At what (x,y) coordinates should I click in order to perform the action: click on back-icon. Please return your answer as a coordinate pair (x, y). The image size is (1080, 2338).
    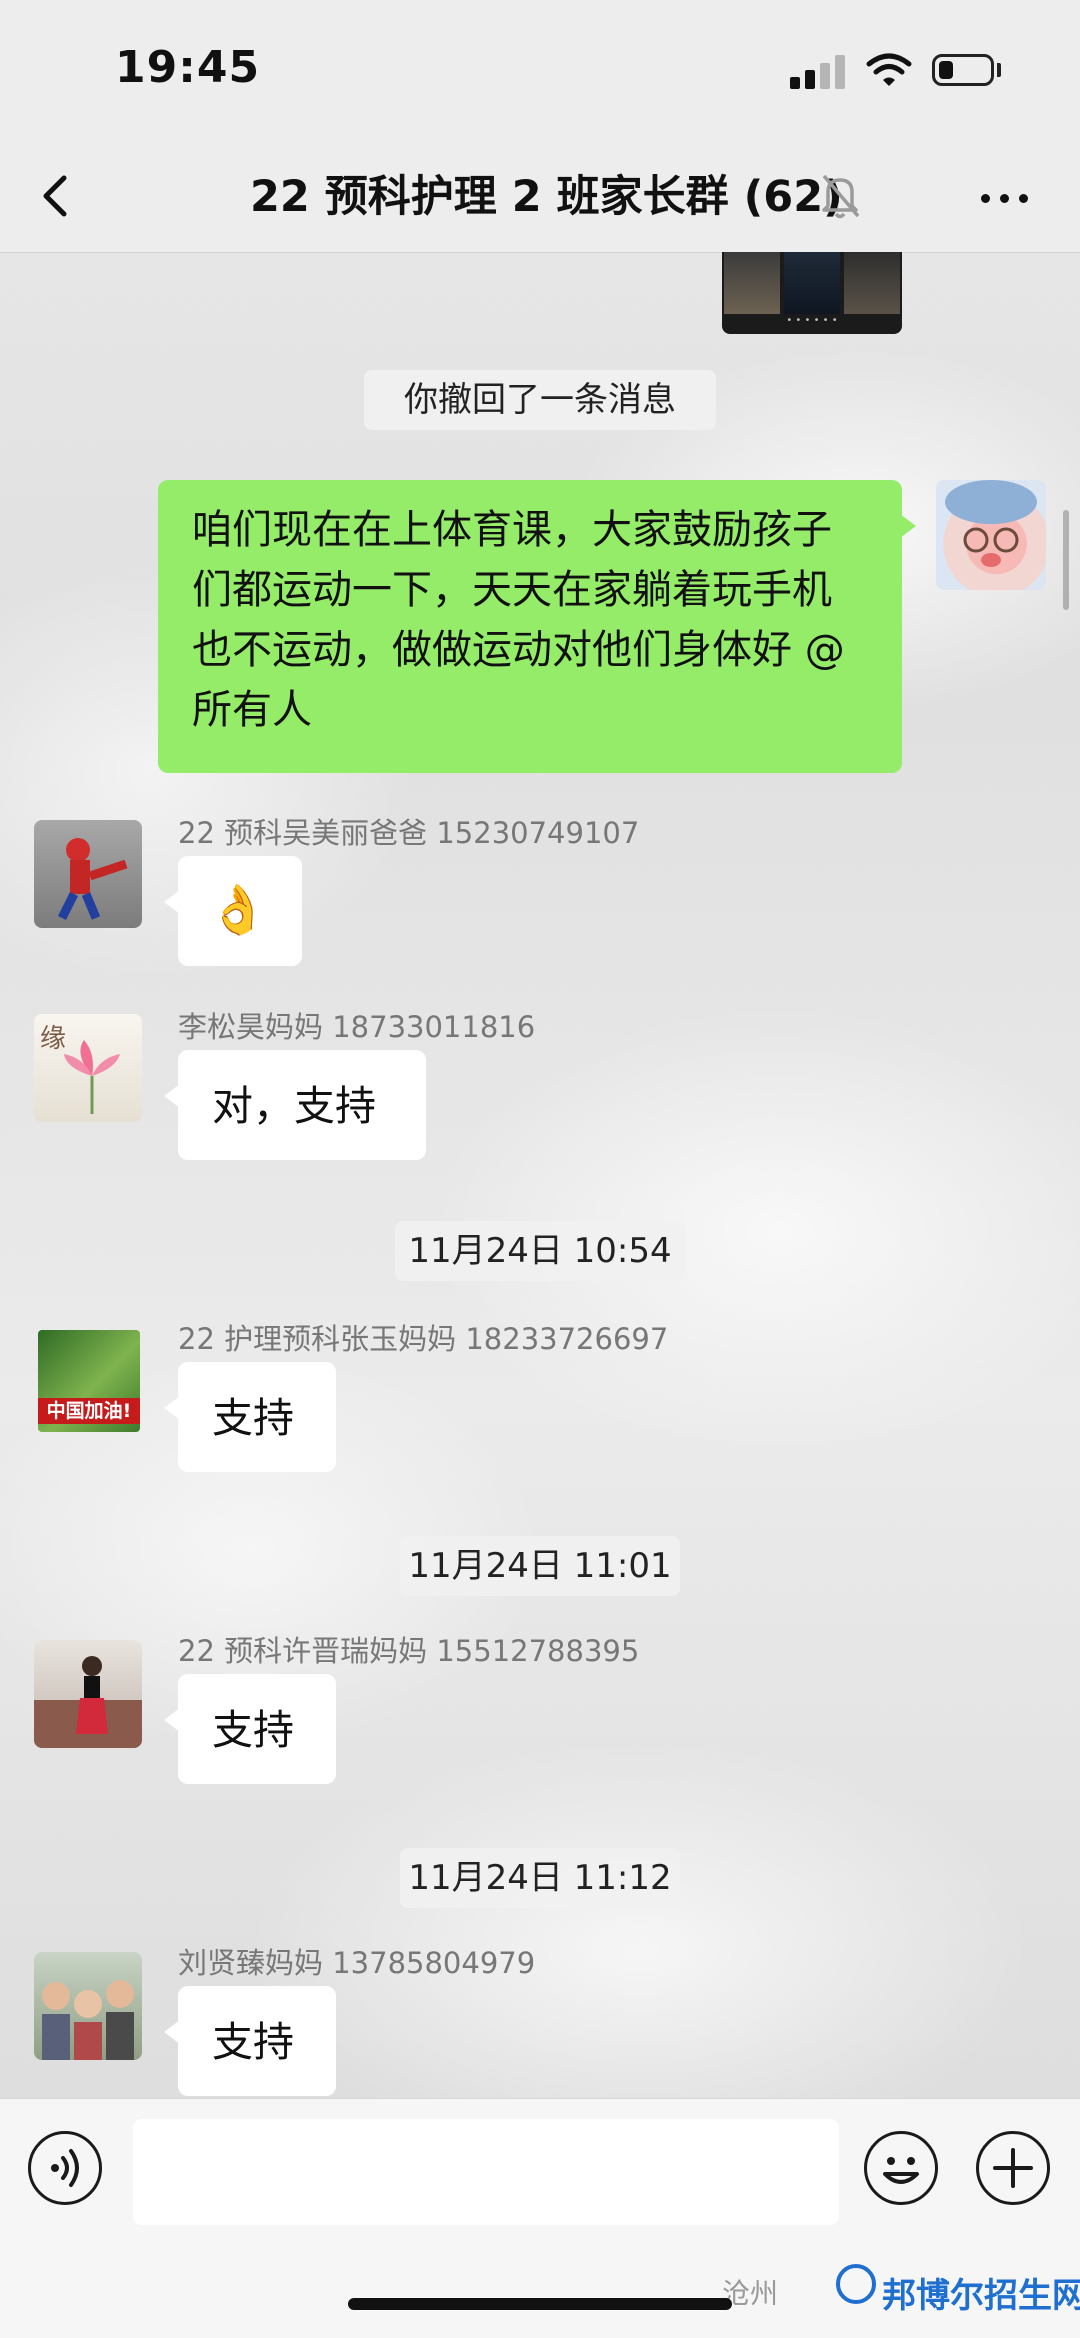
    Looking at the image, I should click on (58, 196).